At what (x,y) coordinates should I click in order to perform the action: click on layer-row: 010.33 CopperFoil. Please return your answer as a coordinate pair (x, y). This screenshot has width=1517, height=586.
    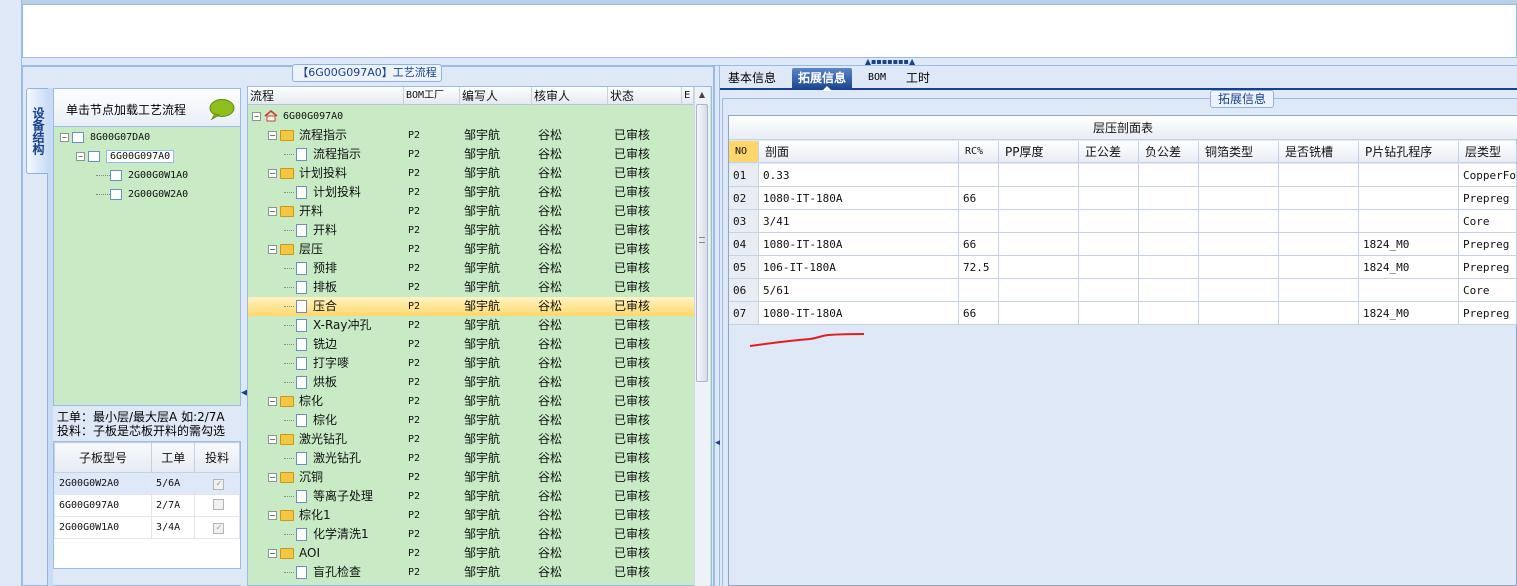
    Looking at the image, I should click on (1123, 175).